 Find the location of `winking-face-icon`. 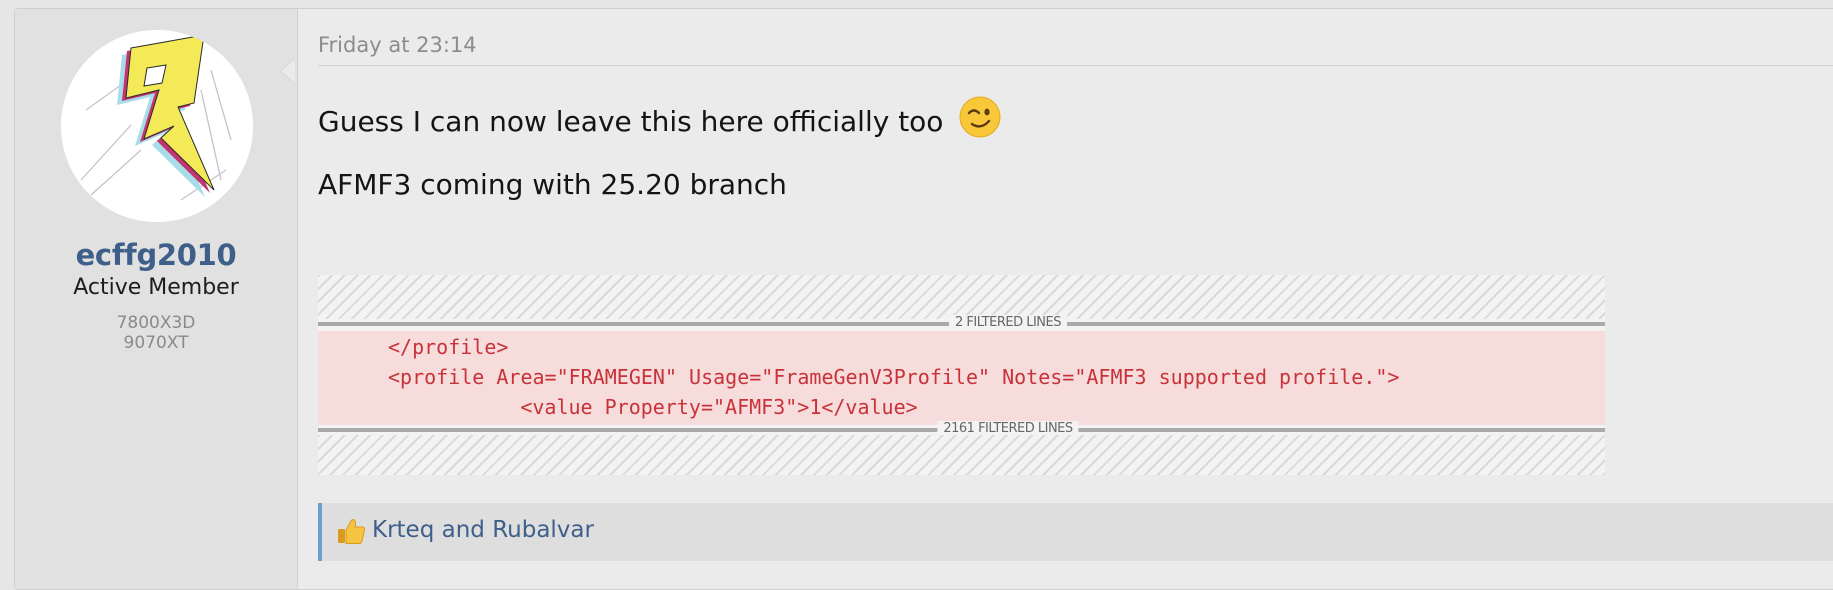

winking-face-icon is located at coordinates (980, 117).